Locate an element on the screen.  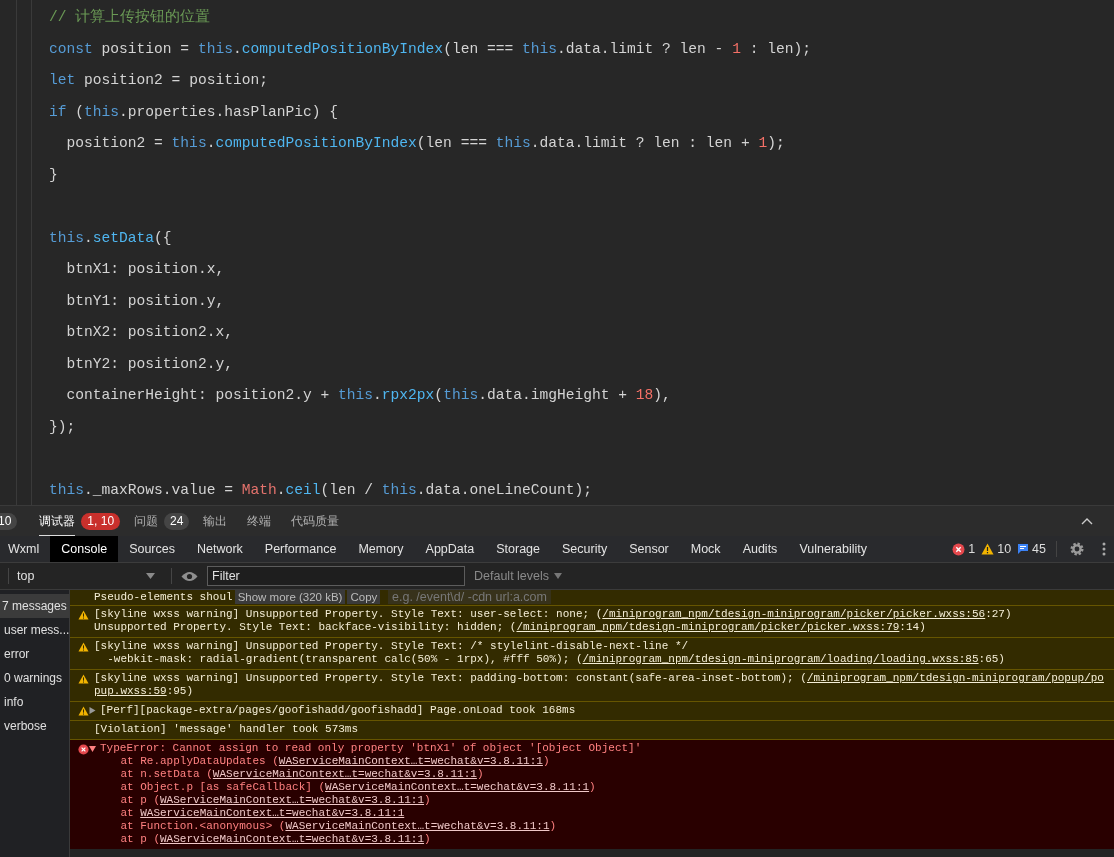
code-token: rpx2px is located at coordinates (408, 395).